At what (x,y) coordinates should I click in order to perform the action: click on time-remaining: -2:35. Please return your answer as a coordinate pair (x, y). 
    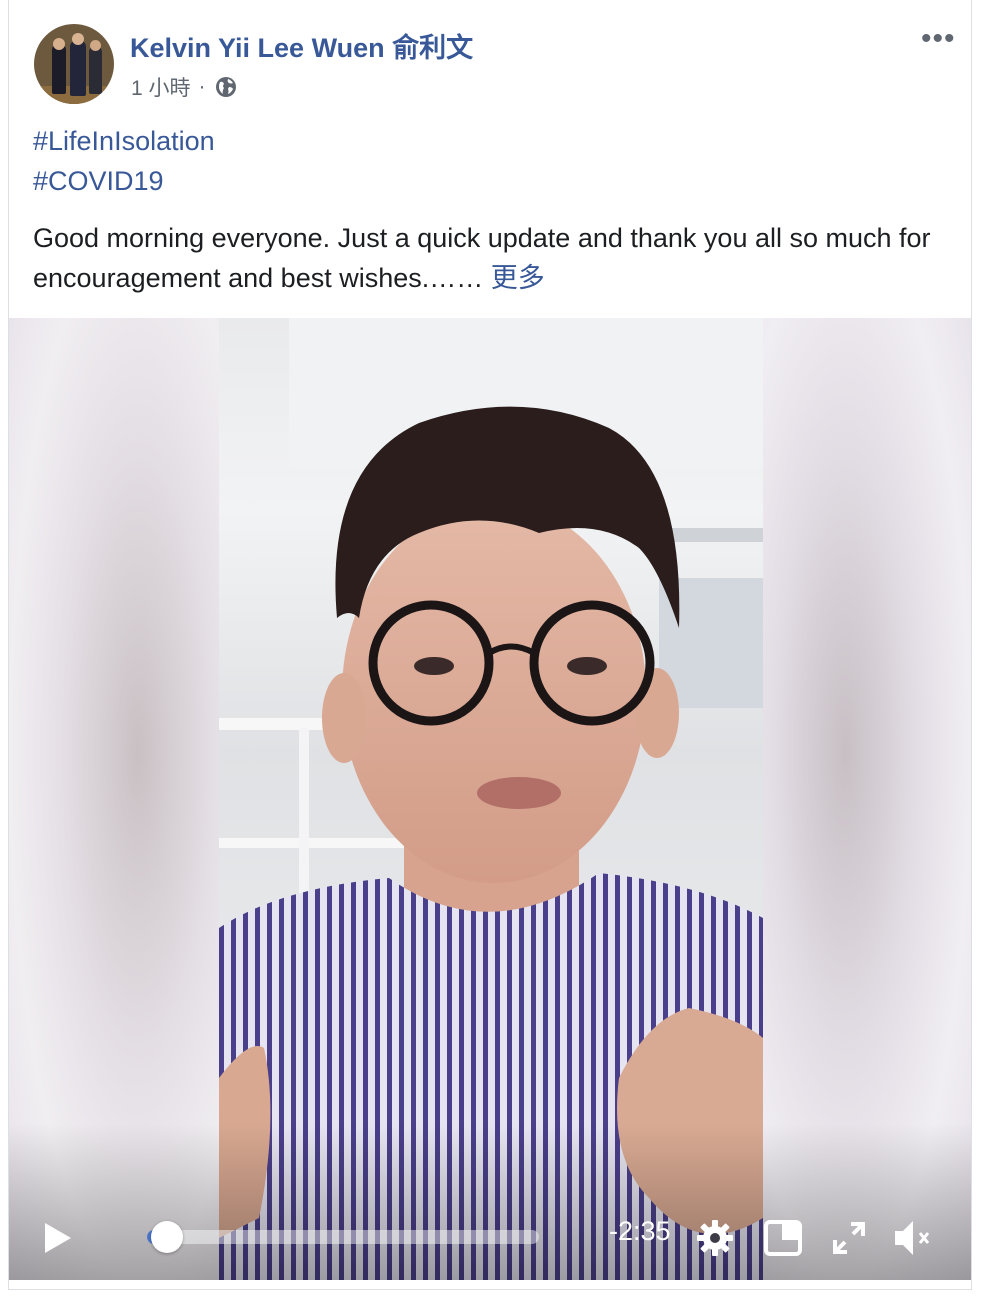
    Looking at the image, I should click on (640, 1231).